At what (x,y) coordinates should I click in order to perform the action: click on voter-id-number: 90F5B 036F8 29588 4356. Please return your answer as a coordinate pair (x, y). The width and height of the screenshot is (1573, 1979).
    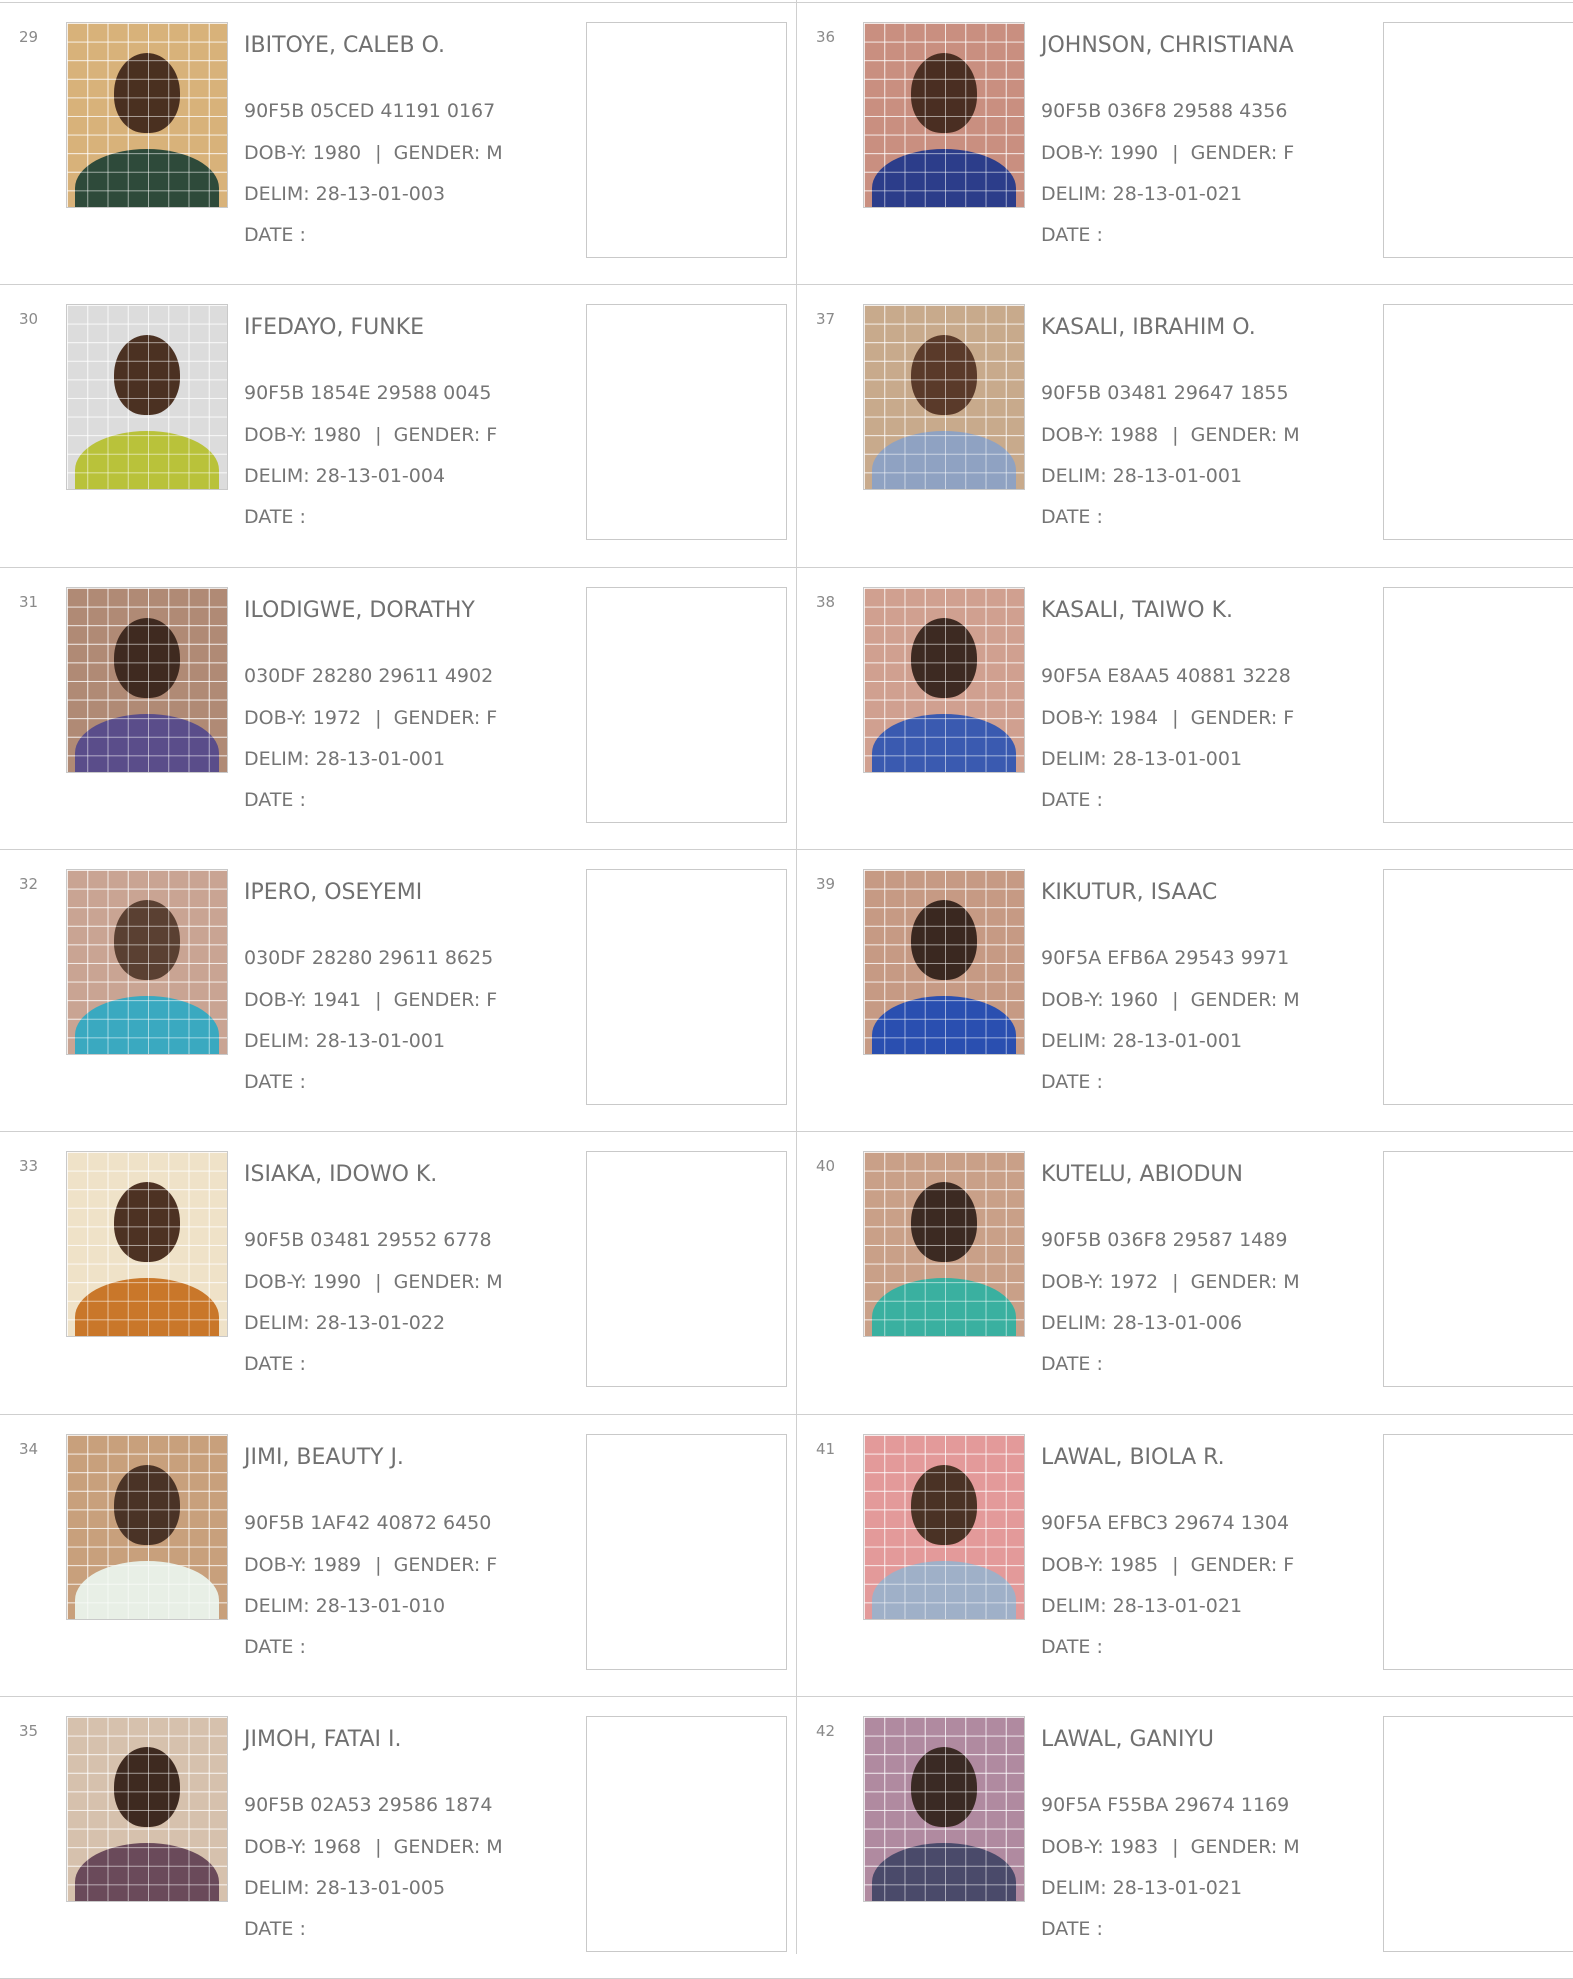
    Looking at the image, I should click on (1164, 111).